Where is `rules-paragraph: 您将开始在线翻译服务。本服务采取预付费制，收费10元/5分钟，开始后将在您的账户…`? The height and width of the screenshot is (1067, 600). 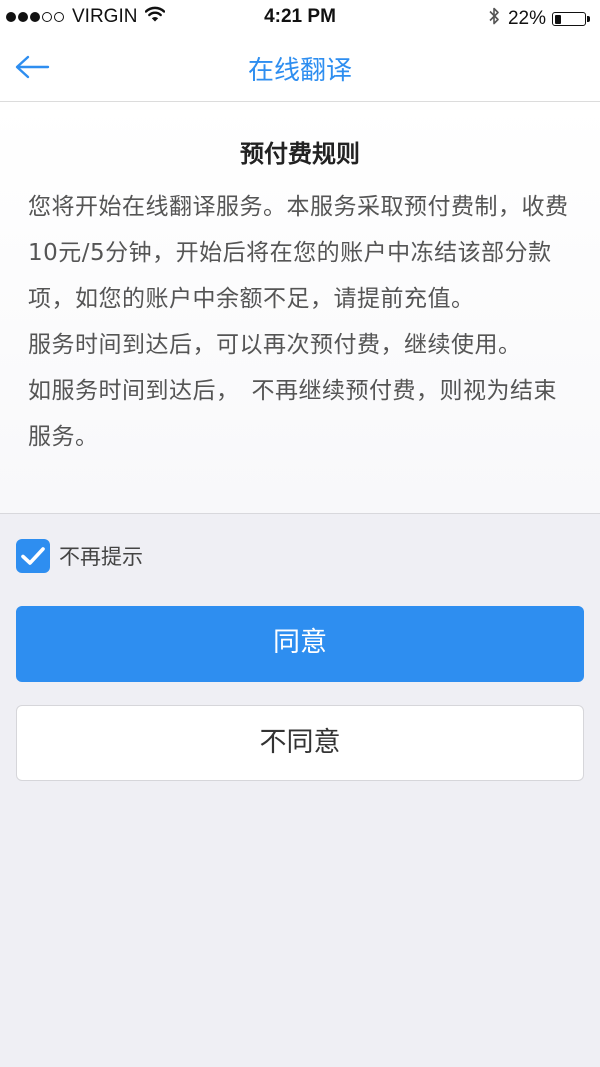 rules-paragraph: 您将开始在线翻译服务。本服务采取预付费制，收费10元/5分钟，开始后将在您的账户… is located at coordinates (298, 253).